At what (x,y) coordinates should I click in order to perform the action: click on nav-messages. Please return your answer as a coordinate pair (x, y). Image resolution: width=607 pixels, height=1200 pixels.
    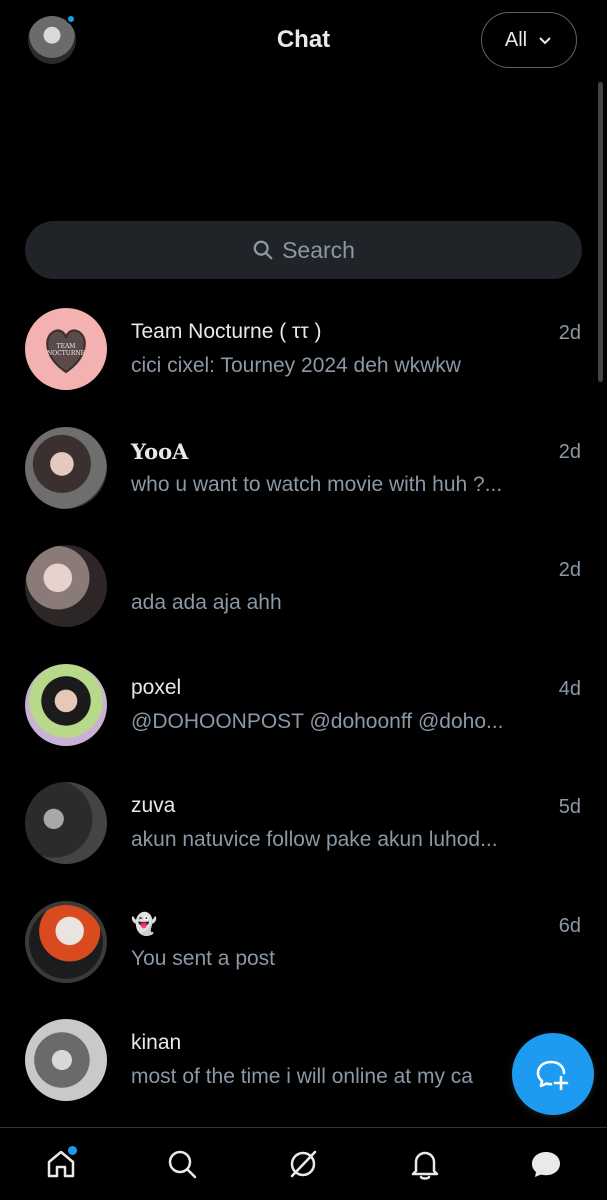
    Looking at the image, I should click on (546, 1164).